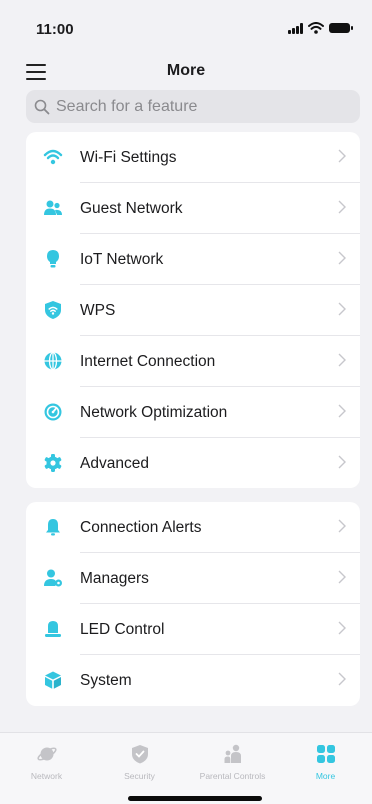  What do you see at coordinates (106, 680) in the screenshot?
I see `menu-item-label: System` at bounding box center [106, 680].